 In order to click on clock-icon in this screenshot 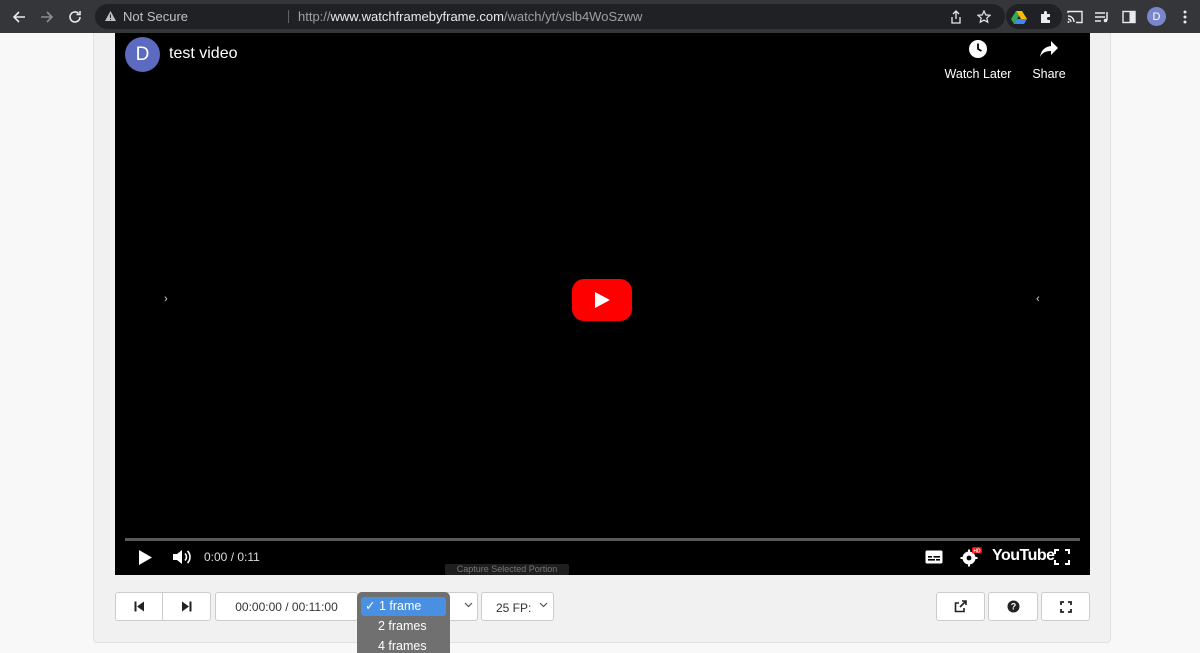, I will do `click(978, 49)`.